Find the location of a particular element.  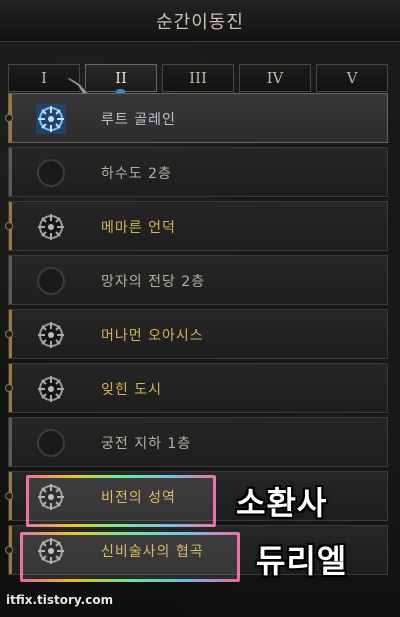

annotation-label: 소환사 is located at coordinates (282, 503).